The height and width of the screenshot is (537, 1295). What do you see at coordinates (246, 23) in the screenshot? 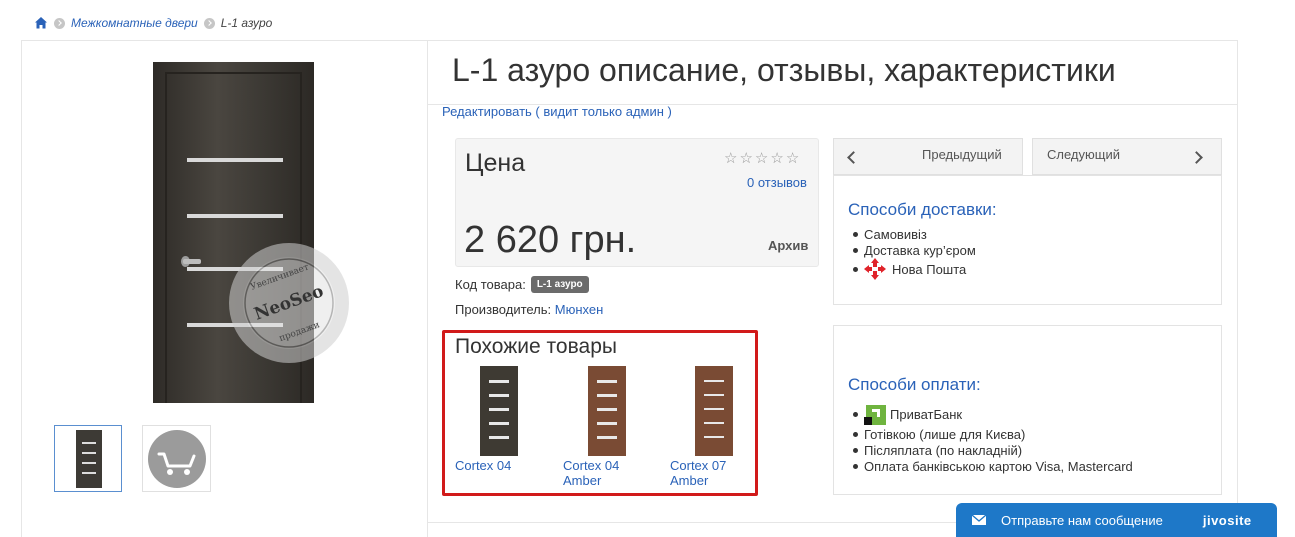
I see `breadcrumb-current: L-1 азуро` at bounding box center [246, 23].